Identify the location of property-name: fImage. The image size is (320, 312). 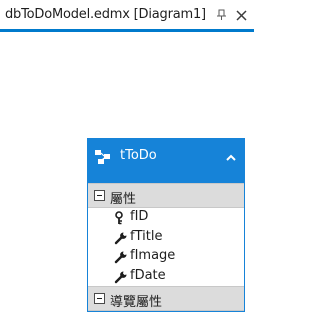
(153, 255).